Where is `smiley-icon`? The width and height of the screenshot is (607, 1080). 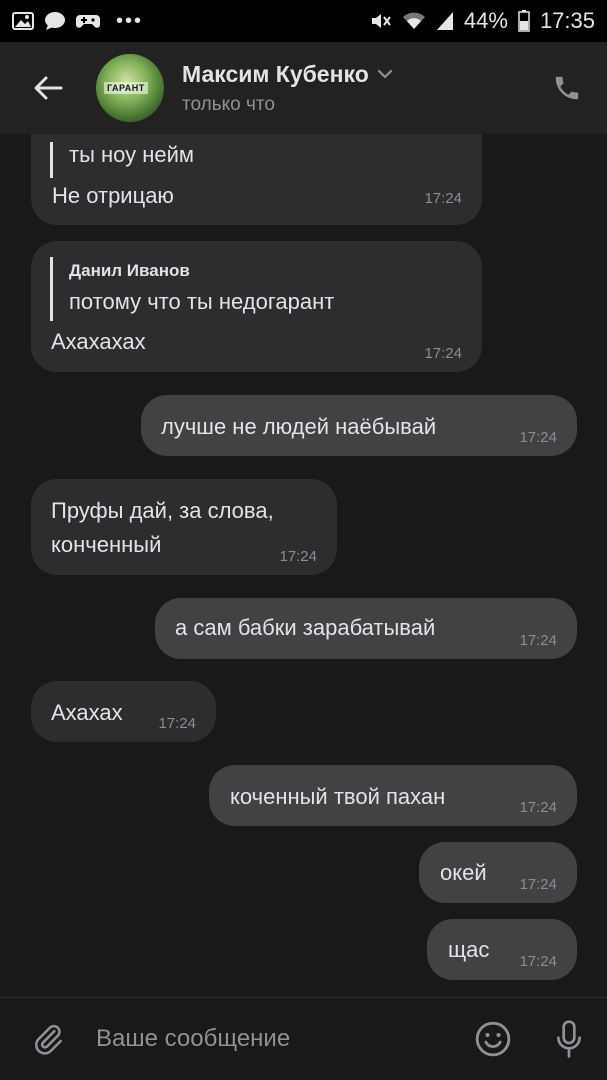
smiley-icon is located at coordinates (493, 1039).